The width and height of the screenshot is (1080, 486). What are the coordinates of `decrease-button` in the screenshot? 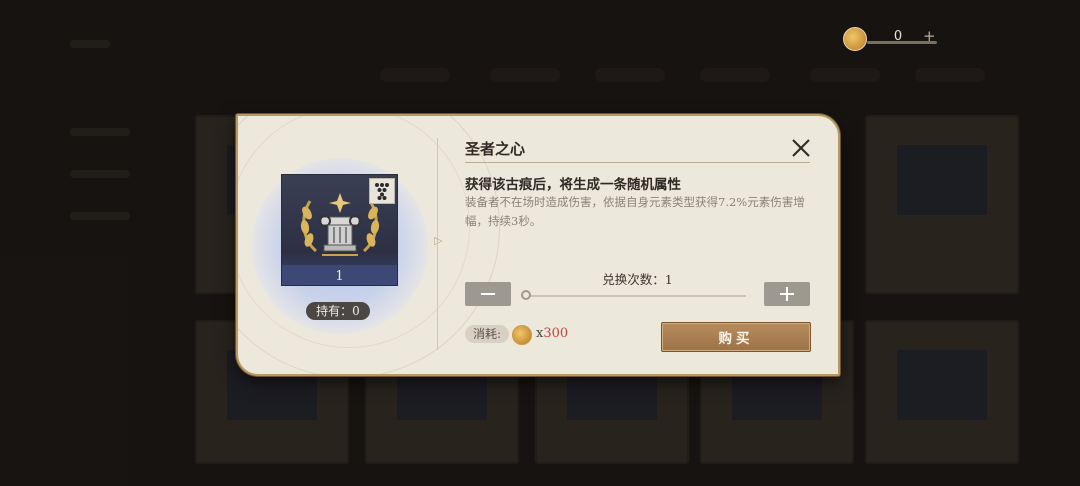 It's located at (488, 294).